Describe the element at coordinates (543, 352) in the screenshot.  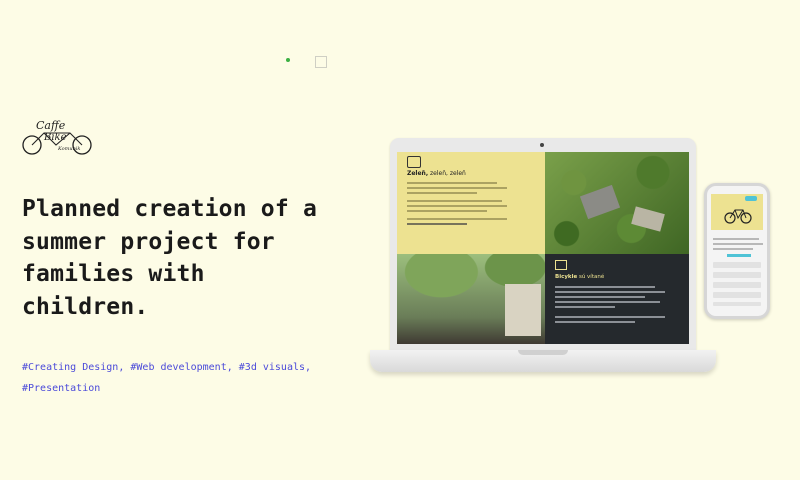
I see `laptop-notch` at that location.